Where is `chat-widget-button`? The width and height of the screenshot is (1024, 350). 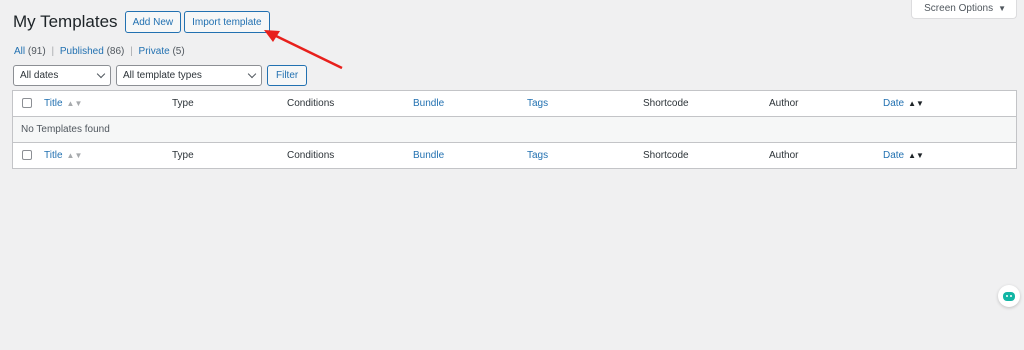
chat-widget-button is located at coordinates (1009, 296).